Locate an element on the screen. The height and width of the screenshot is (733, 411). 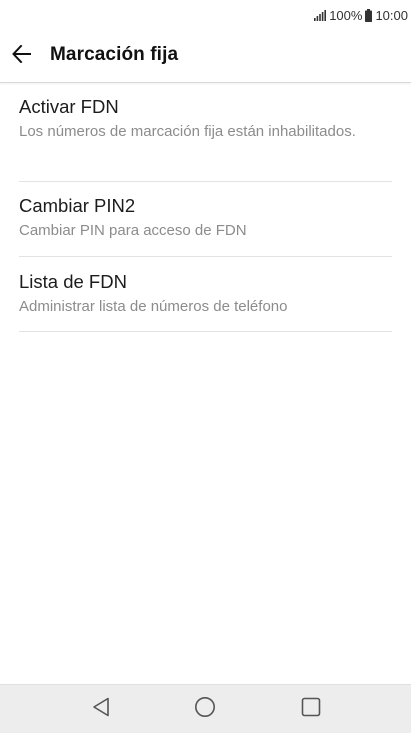
setting-title: Activar FDN is located at coordinates (69, 106).